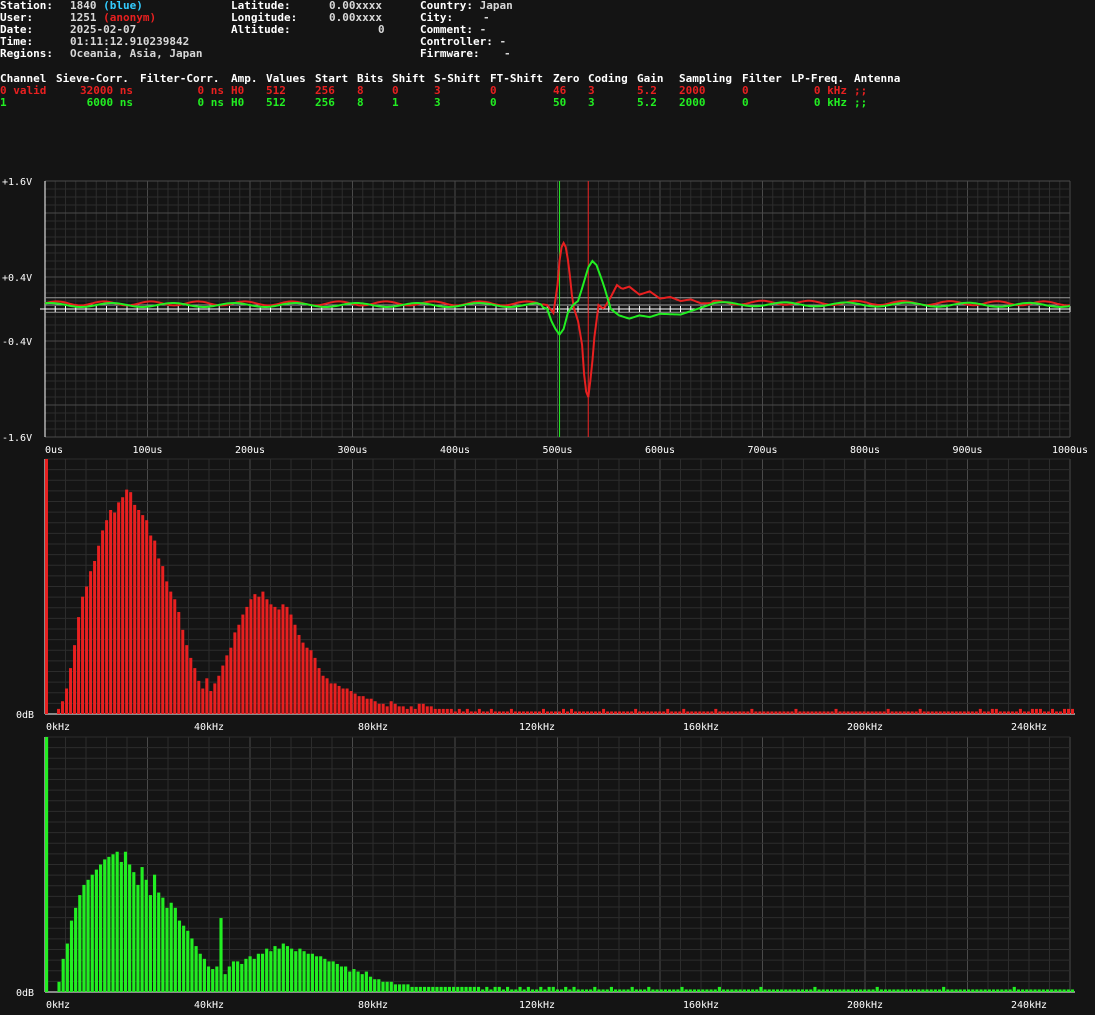  What do you see at coordinates (865, 1005) in the screenshot?
I see `x-tick-label: 200kHz` at bounding box center [865, 1005].